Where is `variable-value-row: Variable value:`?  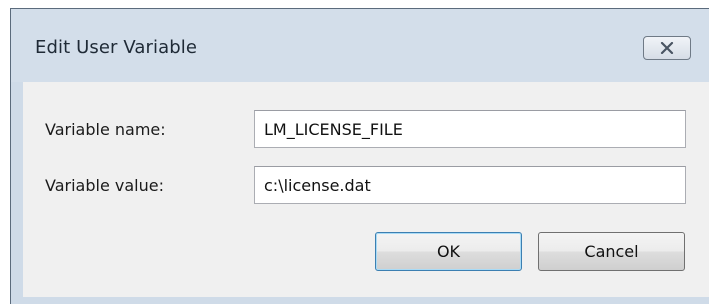
variable-value-row: Variable value: is located at coordinates (366, 185).